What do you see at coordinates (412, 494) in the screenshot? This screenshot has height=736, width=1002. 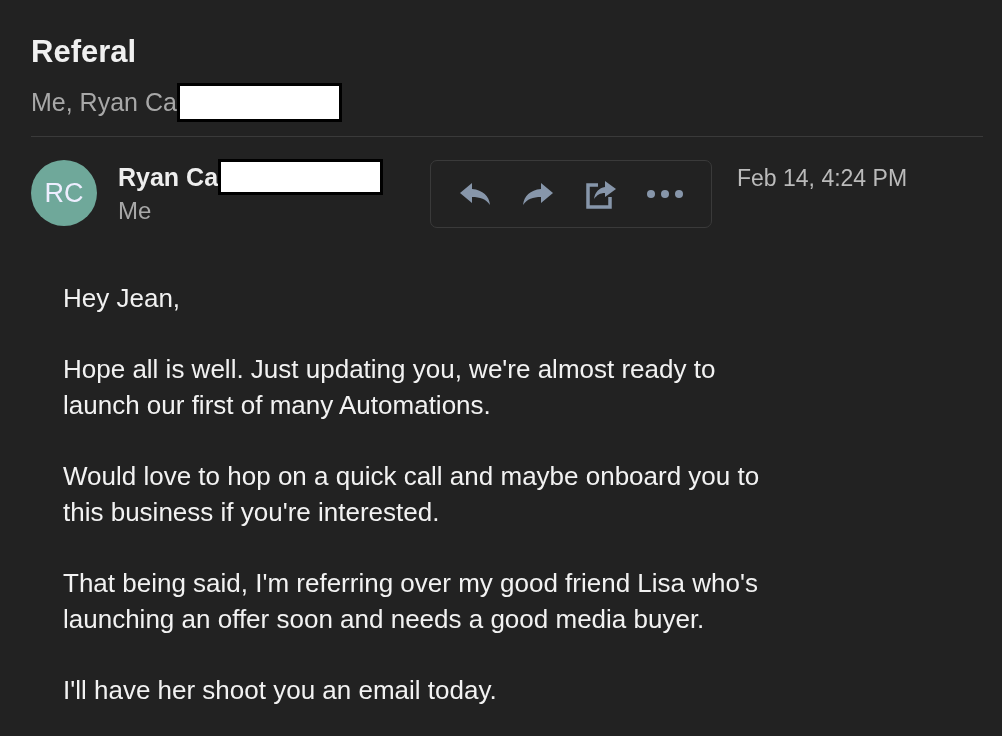 I see `body-paragraph: Would love to hop on a quick call and maybe onboard you to this business if you're interested.` at bounding box center [412, 494].